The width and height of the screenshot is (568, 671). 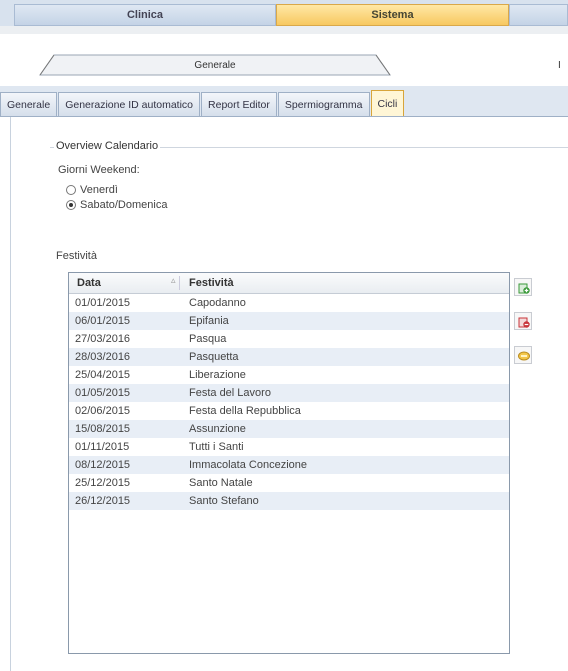 I want to click on table-row: 25/12/2015 Santo Natale, so click(x=289, y=483).